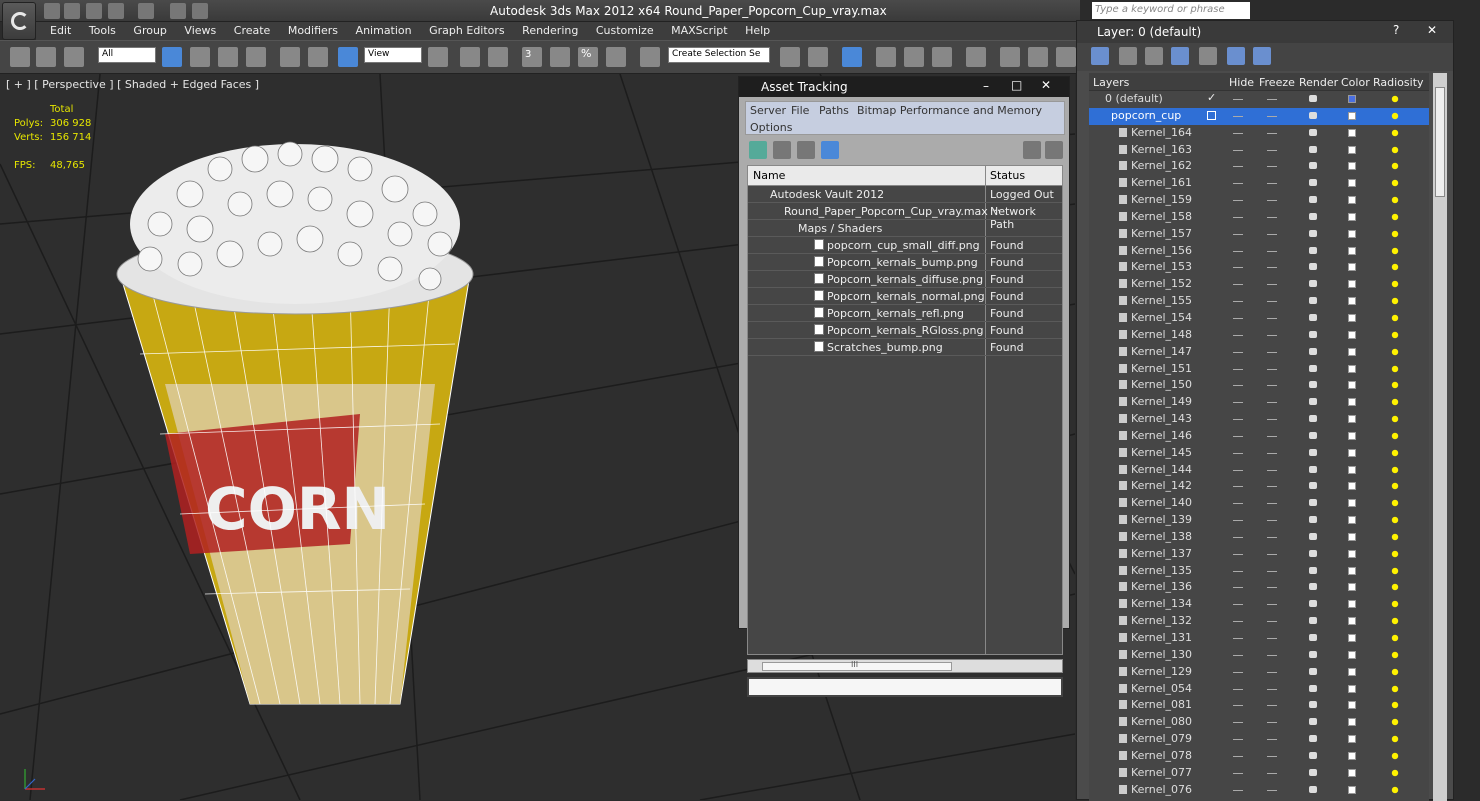  I want to click on layer-object-row: Kernel_157, so click(1259, 234).